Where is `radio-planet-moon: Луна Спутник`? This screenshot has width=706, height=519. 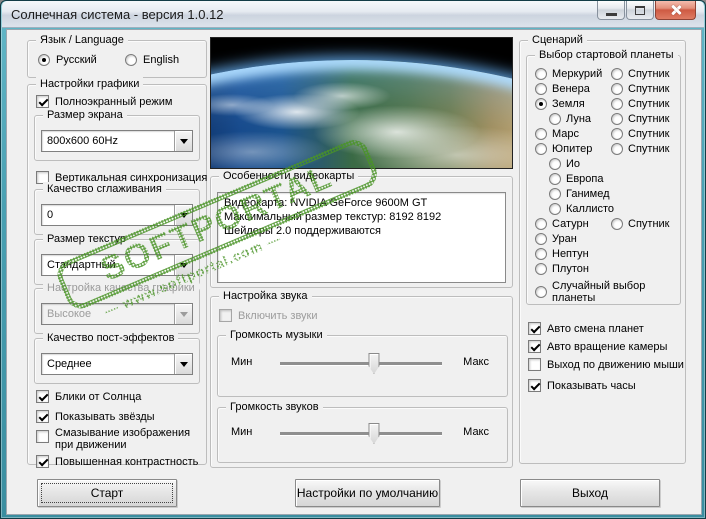 radio-planet-moon: Луна Спутник is located at coordinates (607, 118).